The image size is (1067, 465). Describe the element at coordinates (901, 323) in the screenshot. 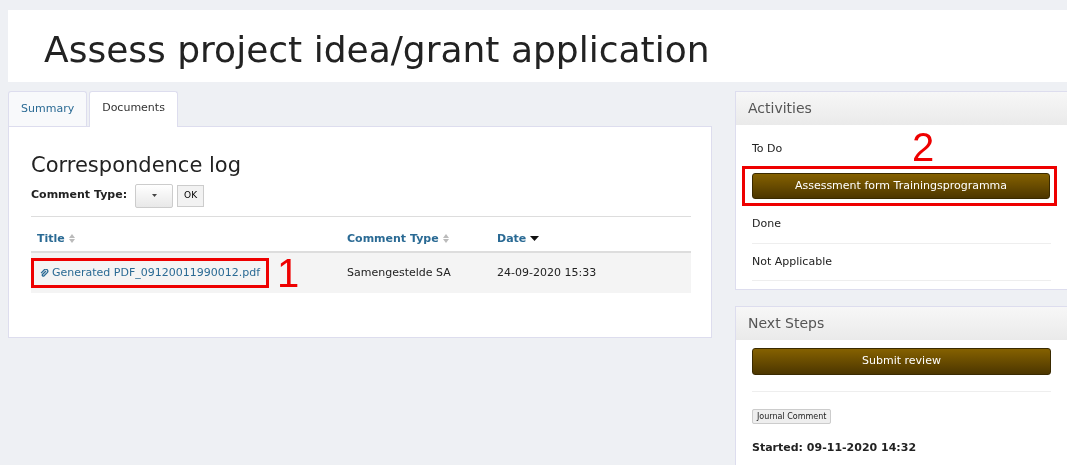

I see `panel-heading: Next Steps` at that location.